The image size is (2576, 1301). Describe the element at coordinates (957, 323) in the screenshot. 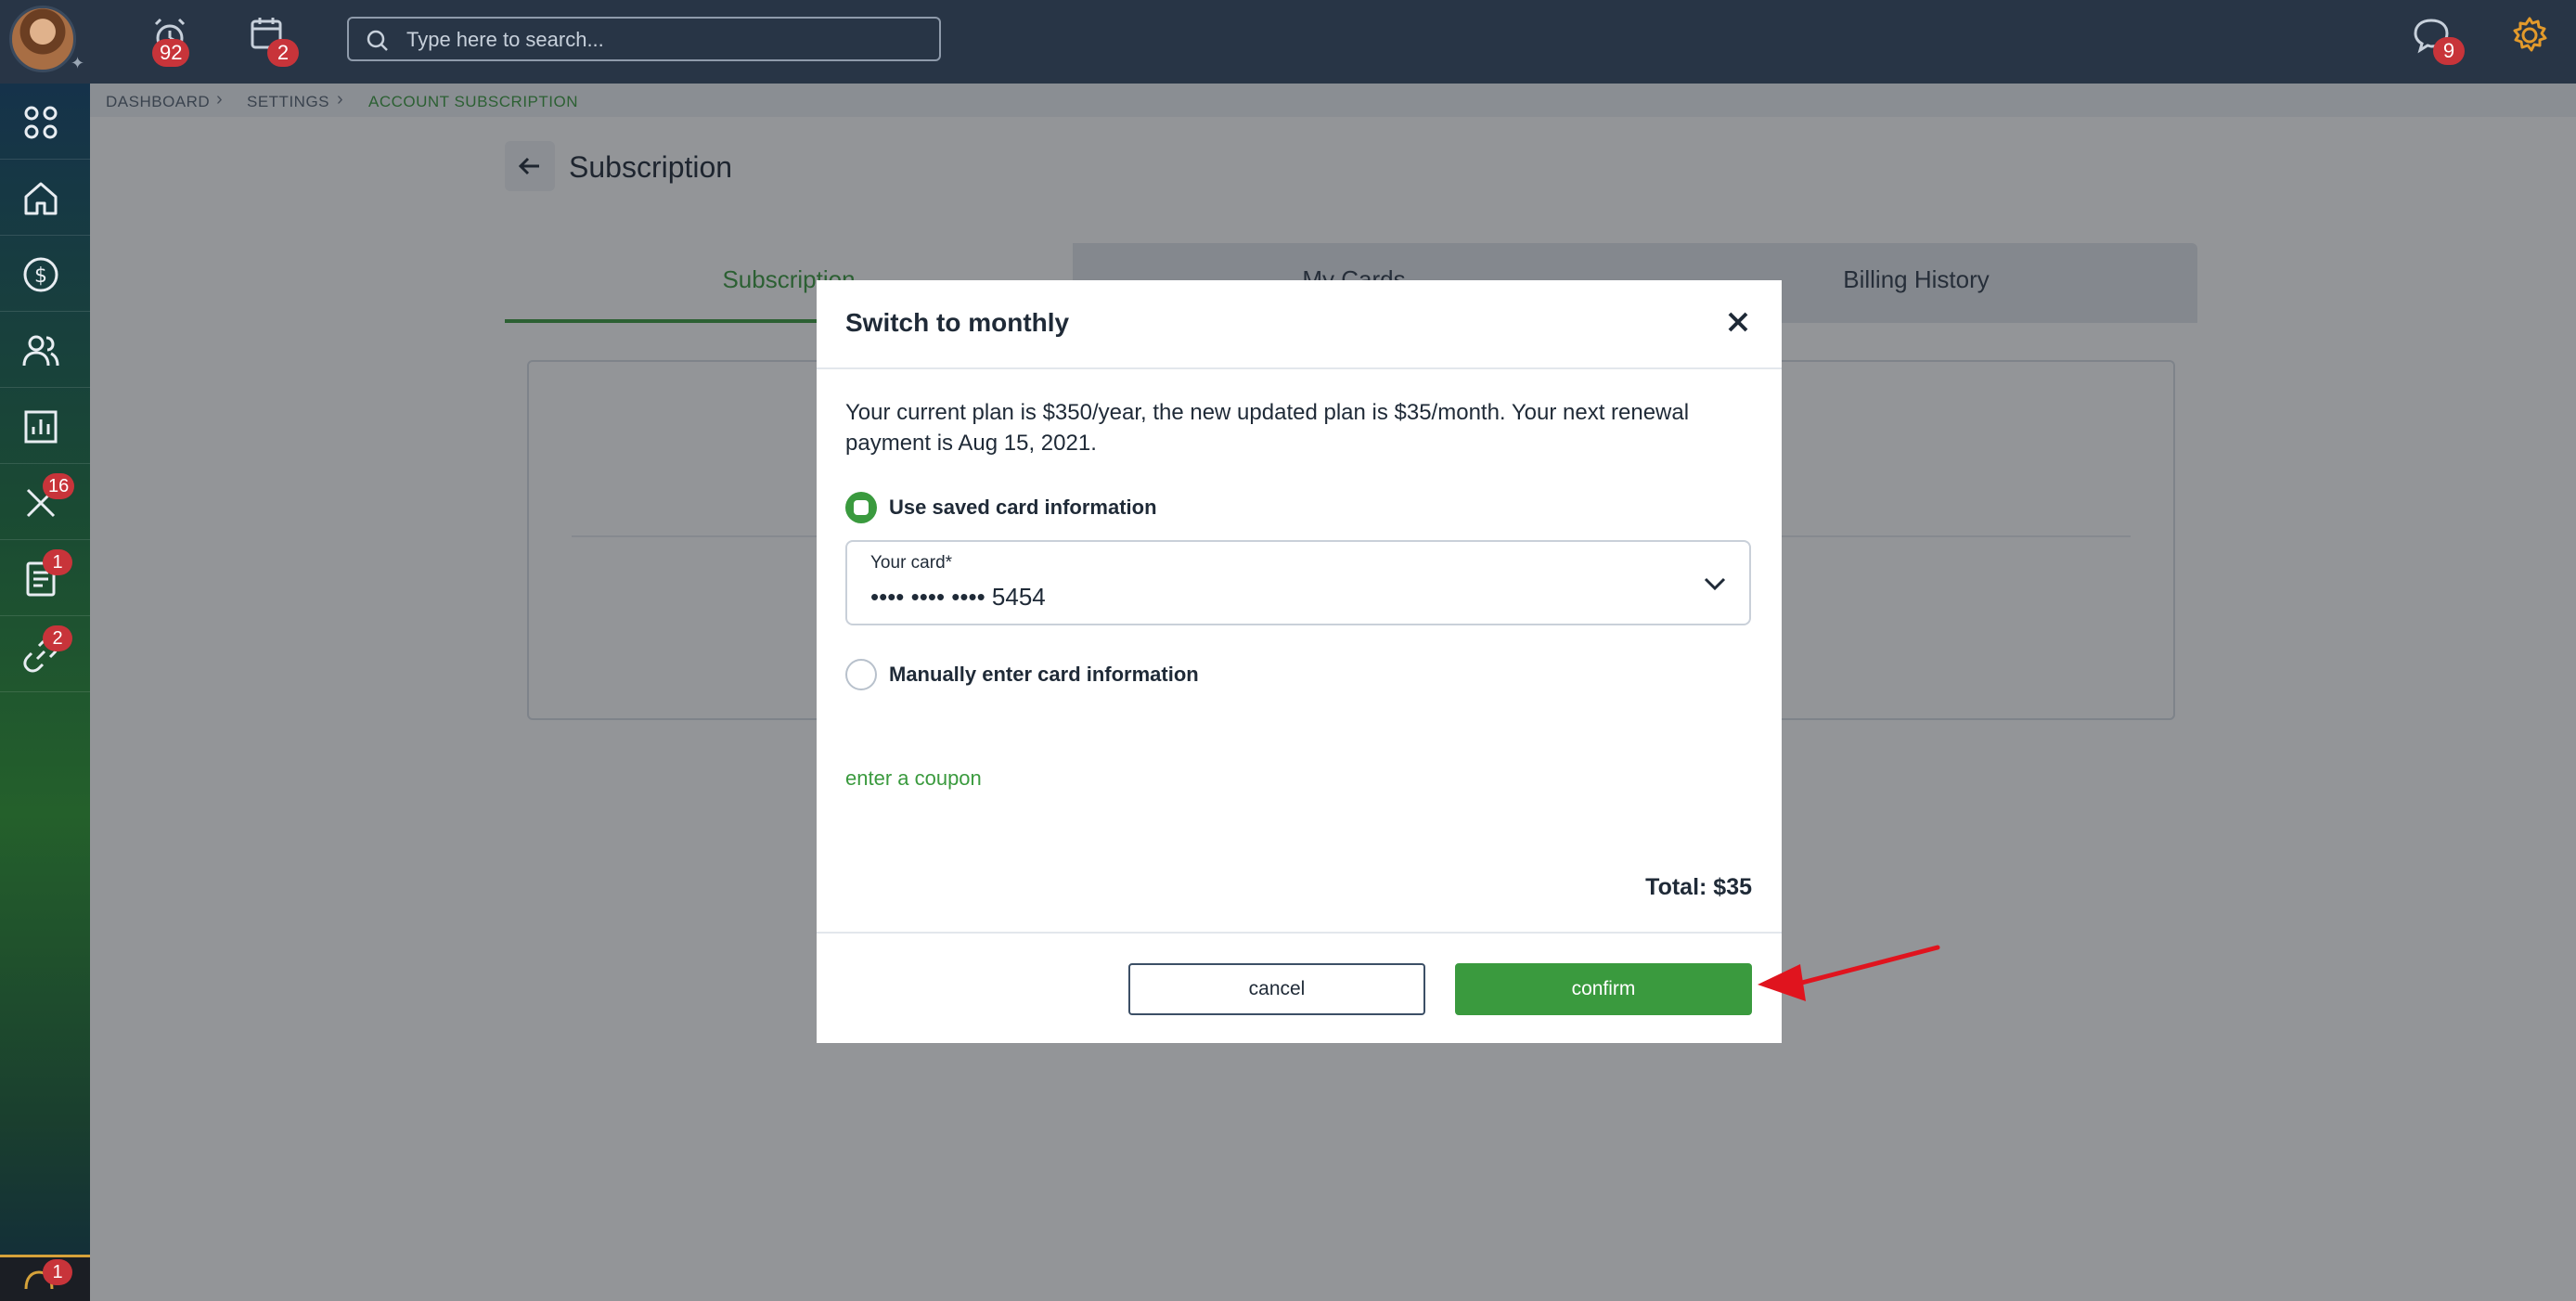

I see `dialog-title: Switch to monthly` at that location.